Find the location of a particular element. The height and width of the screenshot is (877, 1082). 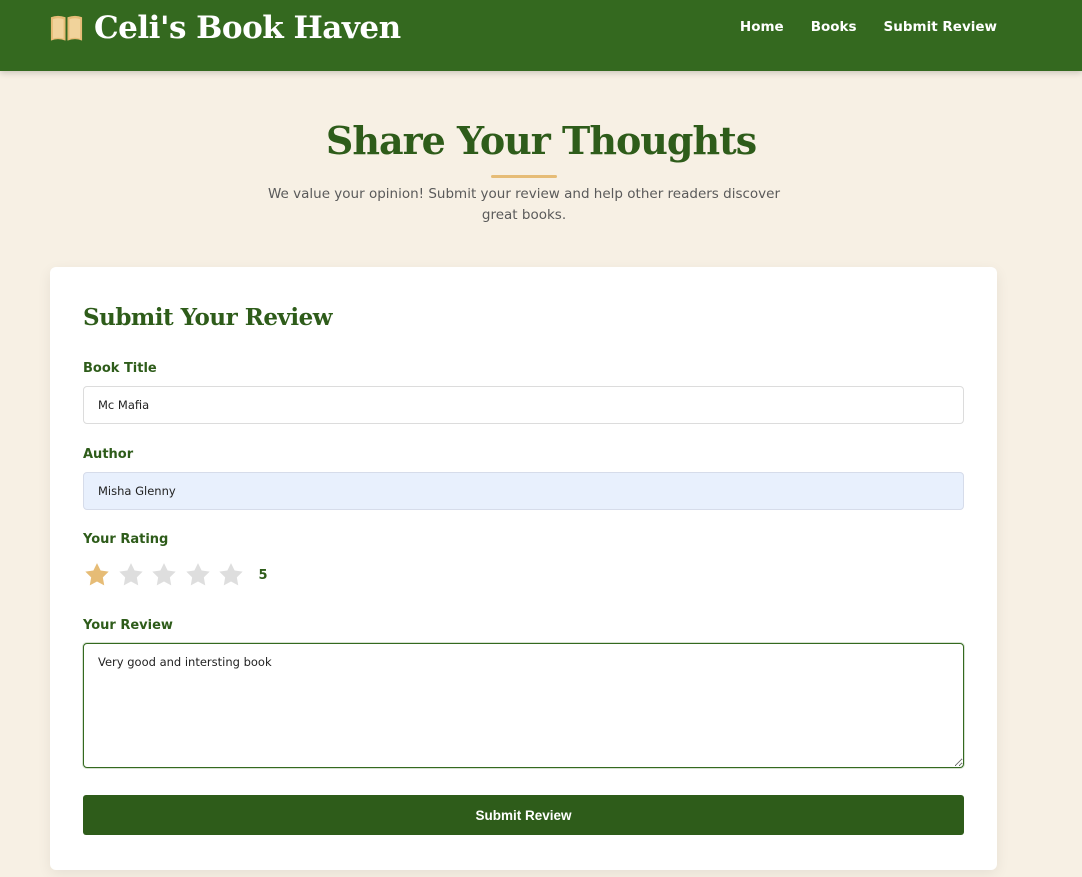

nav-links: Home Books Submit Review is located at coordinates (868, 27).